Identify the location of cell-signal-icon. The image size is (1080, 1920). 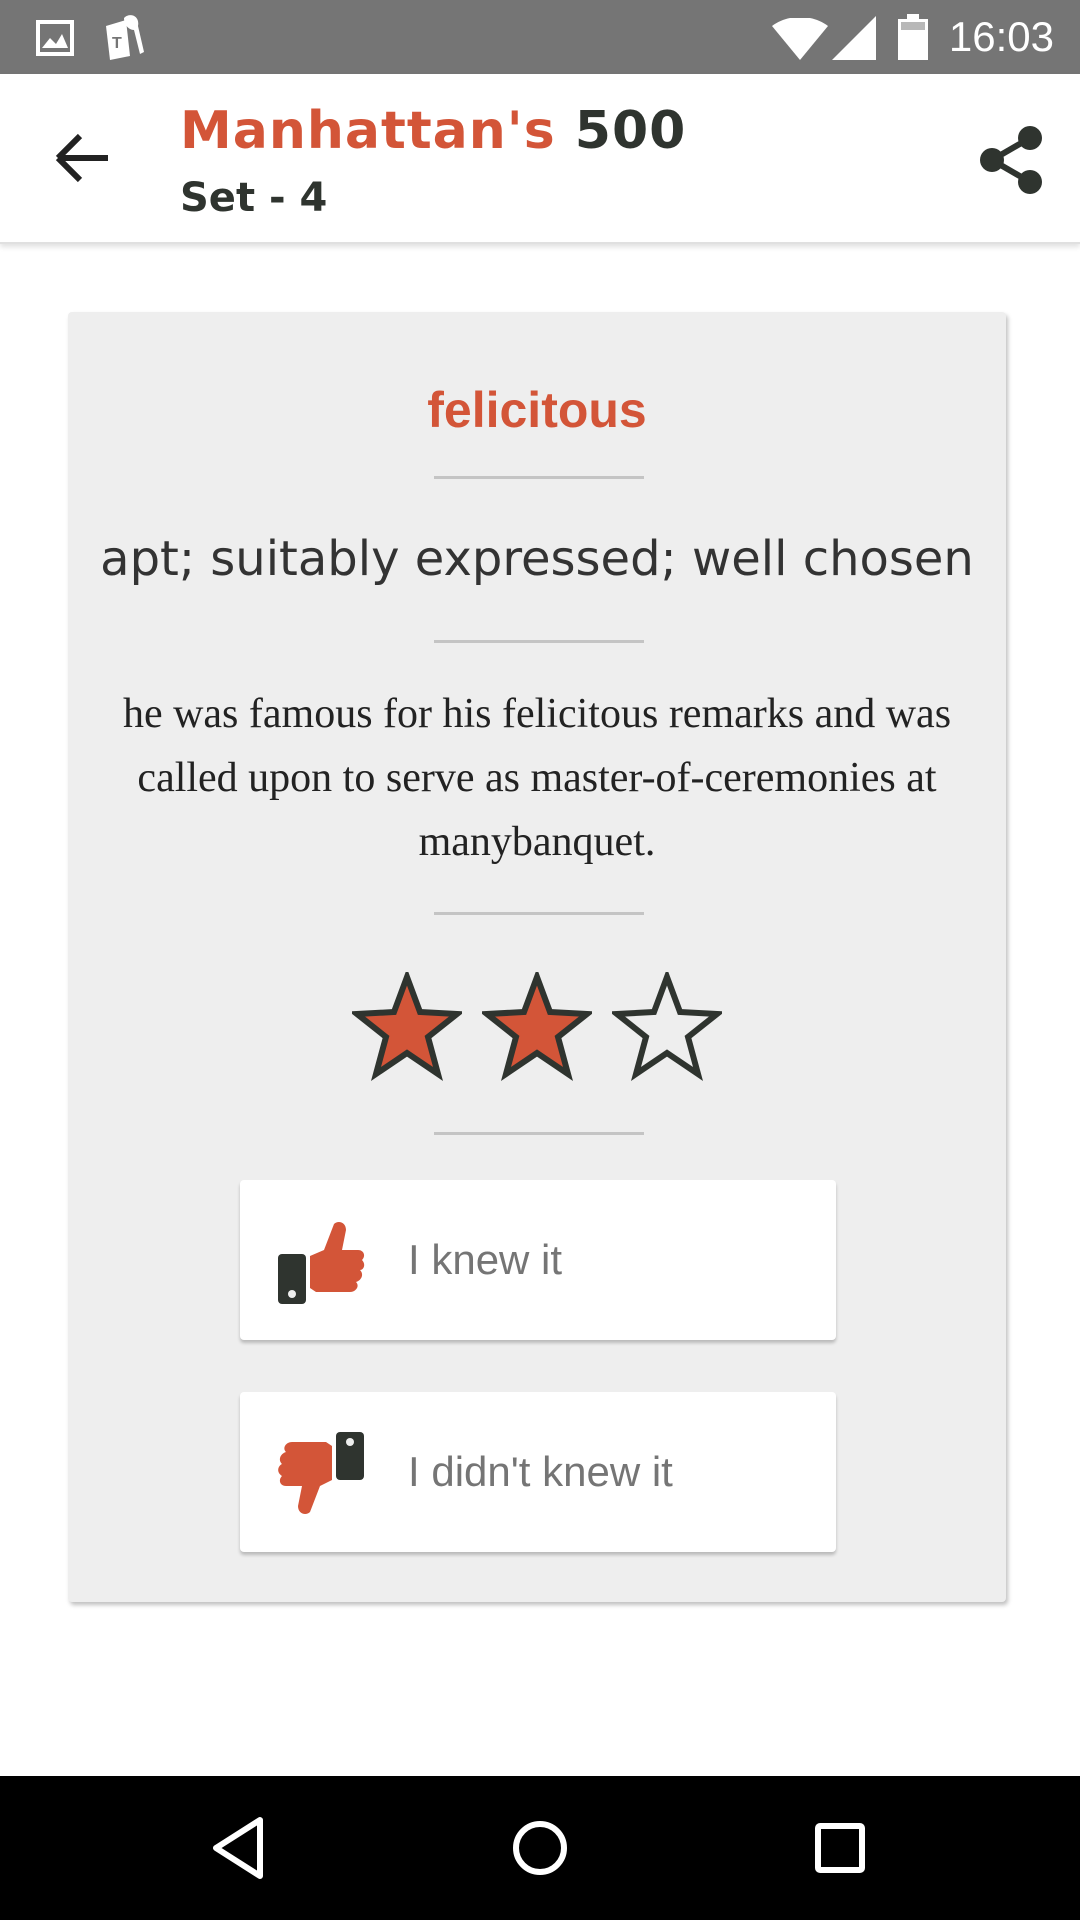
(854, 38).